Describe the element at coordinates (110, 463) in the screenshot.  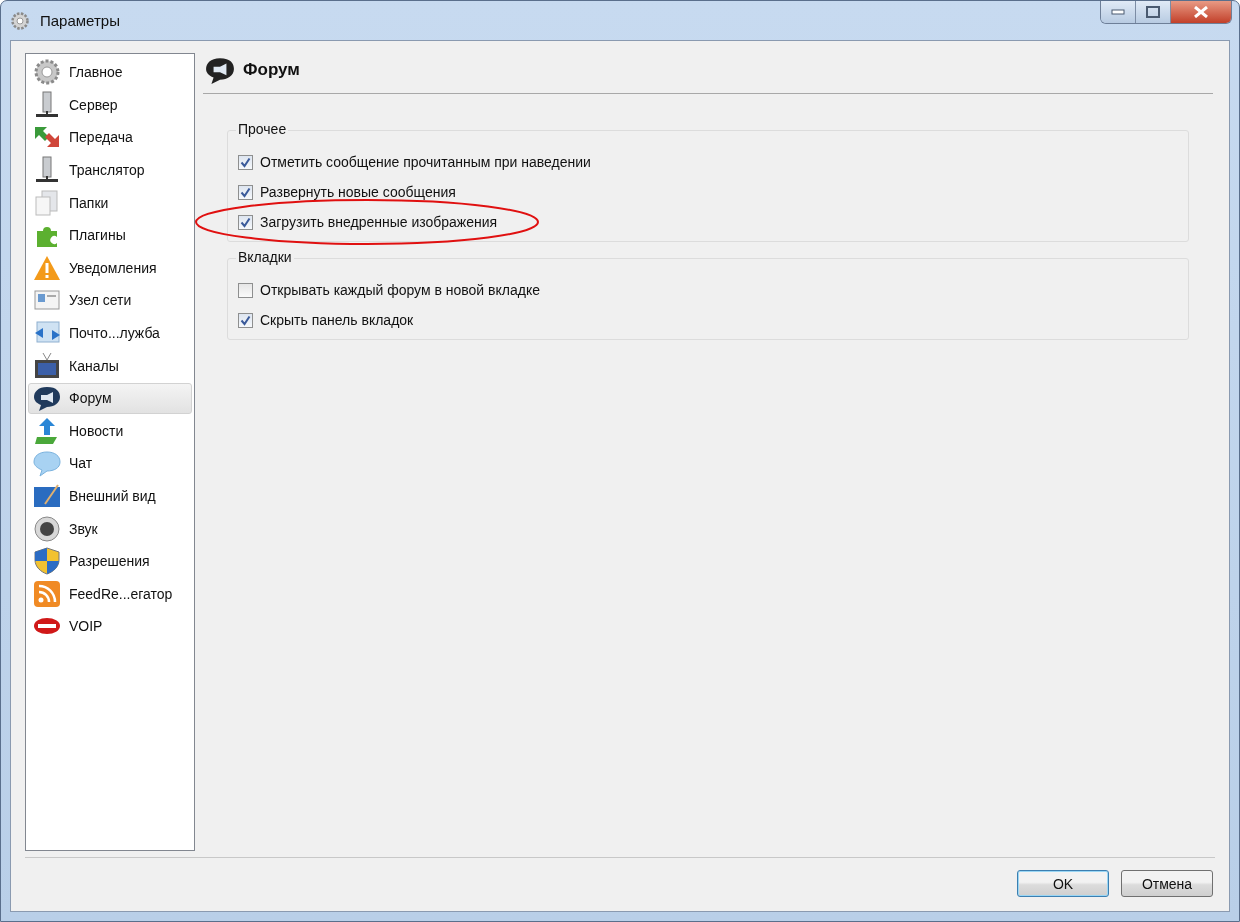
I see `sidebar-item: Чат` at that location.